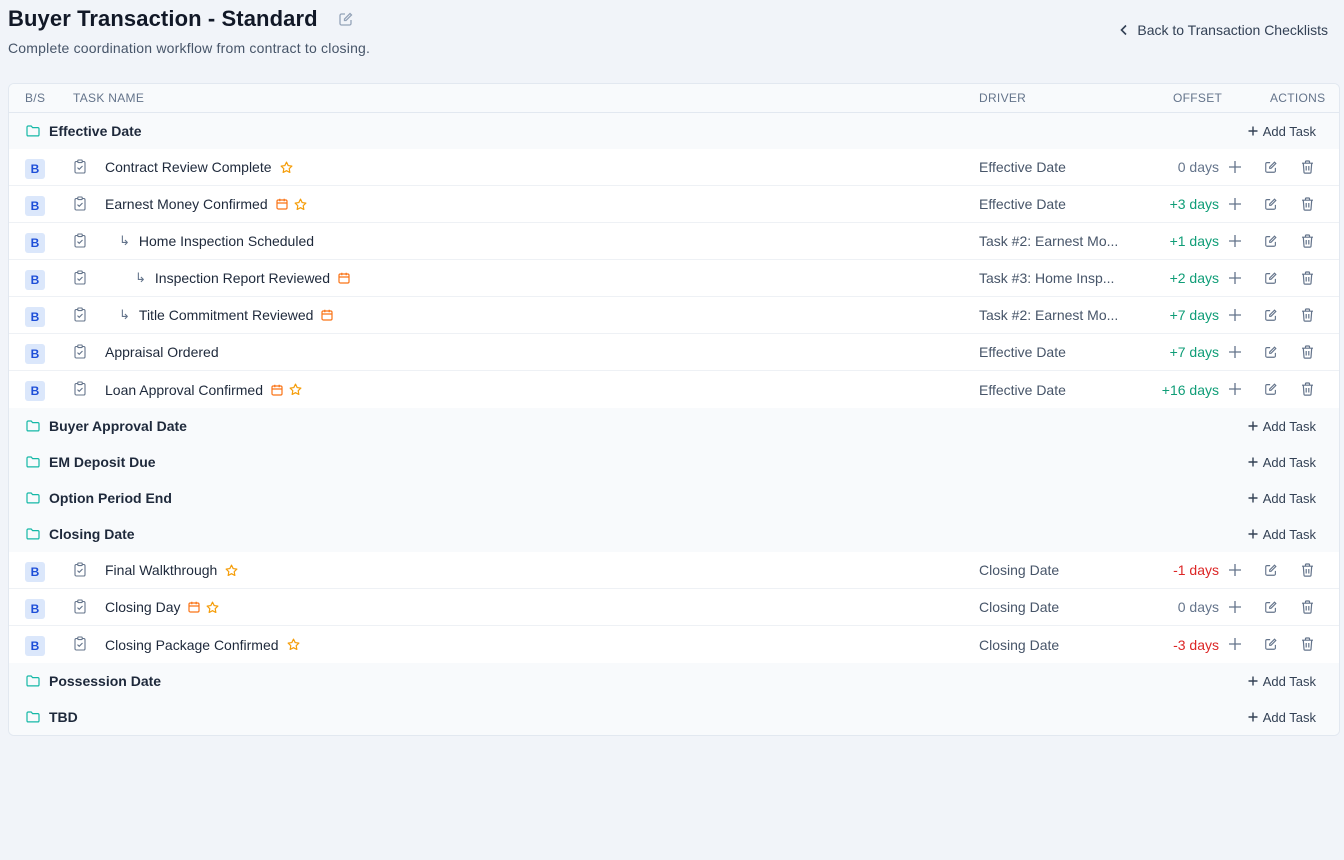  What do you see at coordinates (674, 681) in the screenshot?
I see `group-row: Possession Date Add Task` at bounding box center [674, 681].